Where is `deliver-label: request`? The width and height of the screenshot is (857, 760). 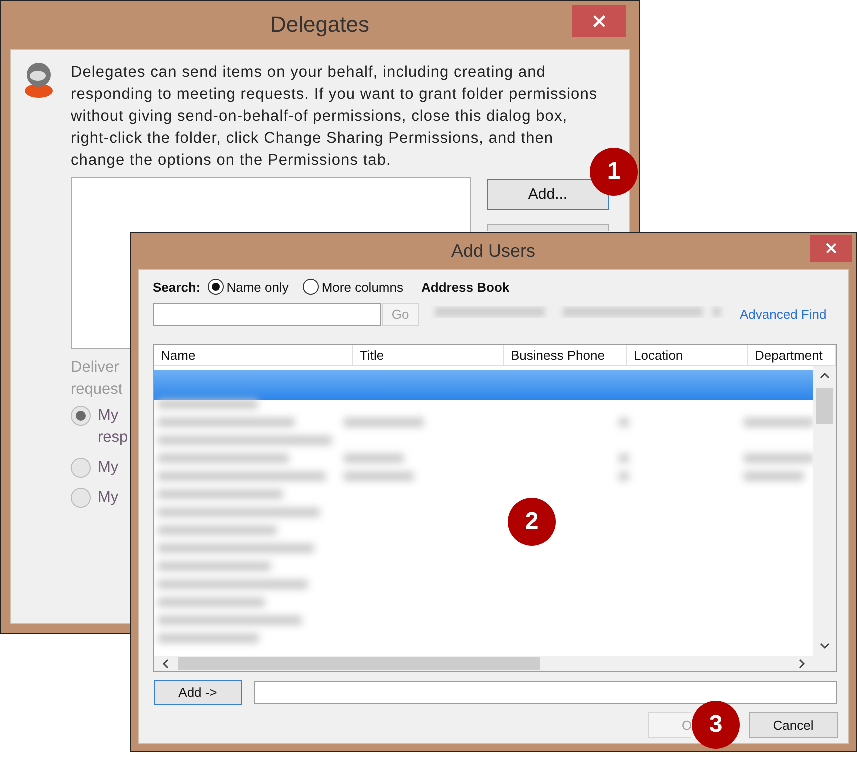 deliver-label: request is located at coordinates (97, 390).